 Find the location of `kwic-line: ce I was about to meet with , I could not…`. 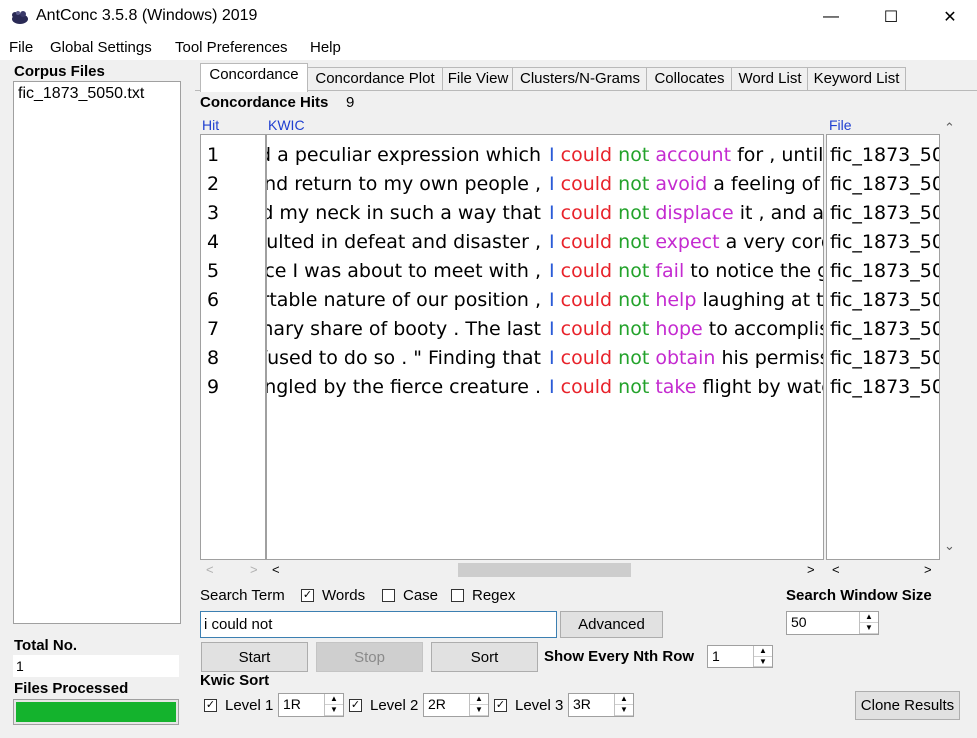

kwic-line: ce I was about to meet with , I could not… is located at coordinates (545, 271).